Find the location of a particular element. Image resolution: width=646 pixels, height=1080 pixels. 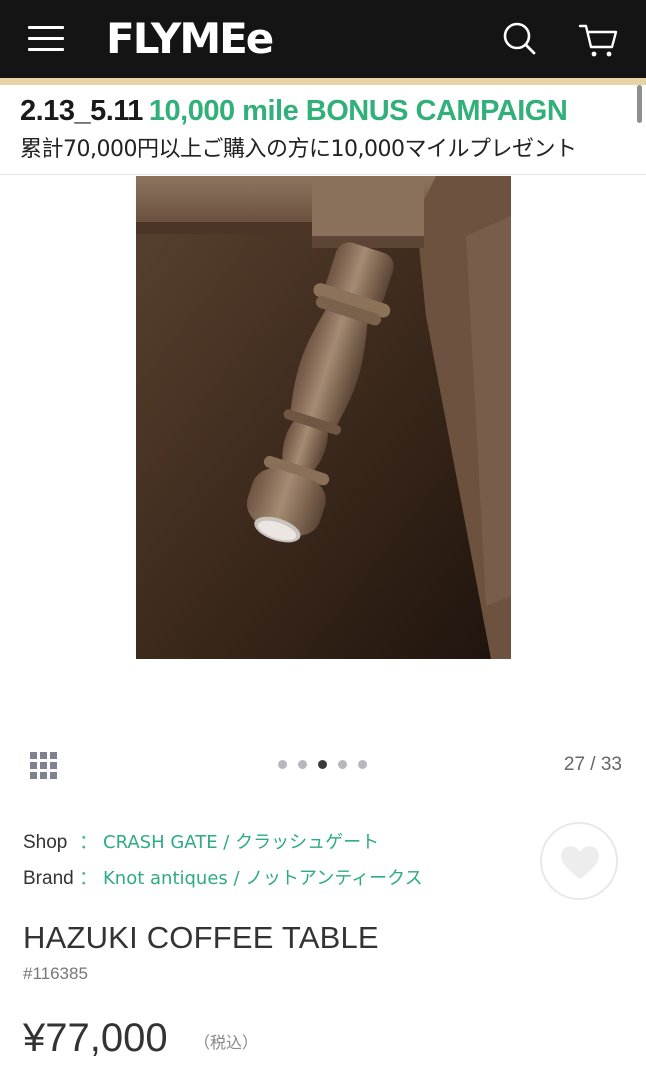

campaign-headline: 2.13_5.11 10,000 mile BONUS CAMPAIGN is located at coordinates (294, 111).